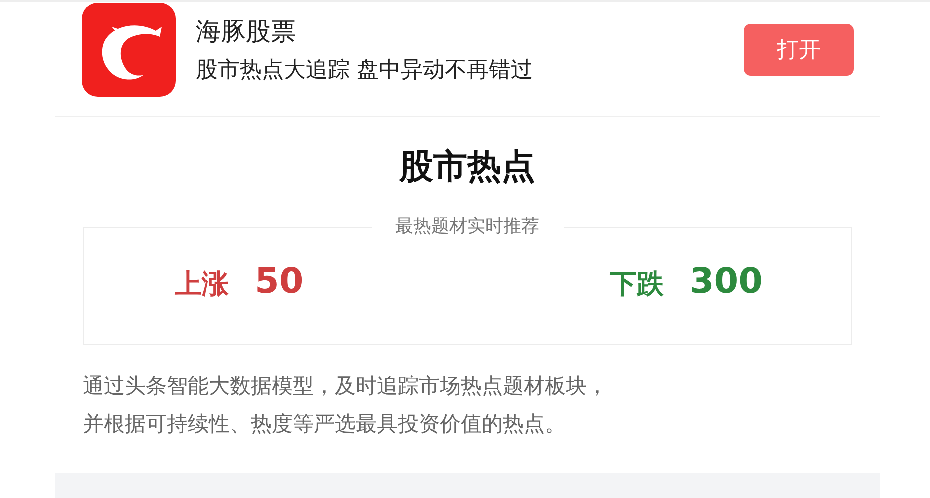  I want to click on app-tagline: 股市热点大追踪 盘中异动不再错过, so click(365, 71).